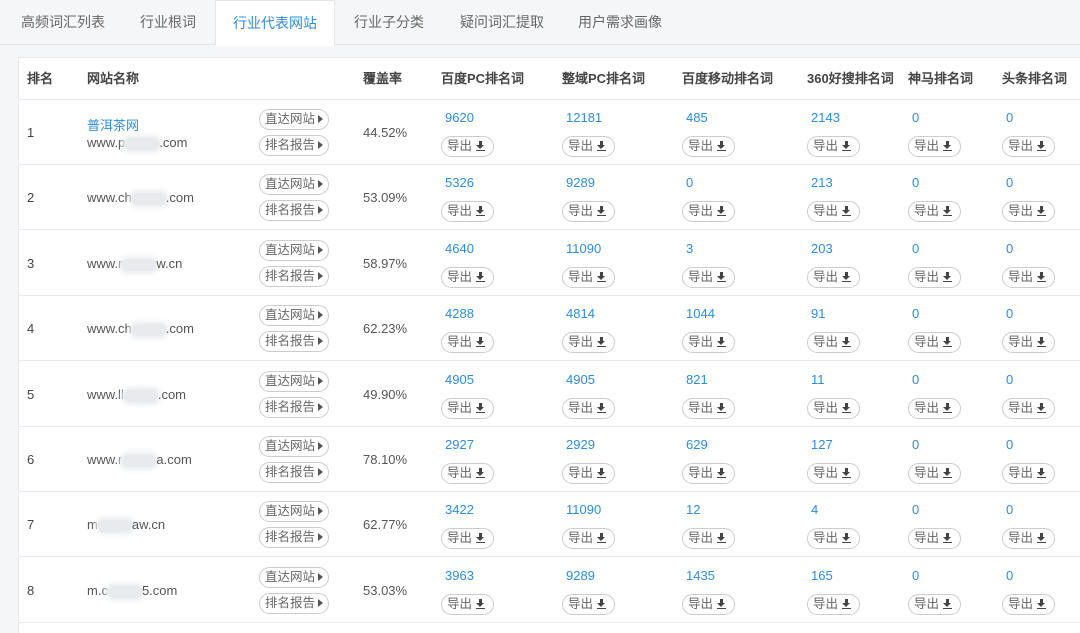 Image resolution: width=1080 pixels, height=633 pixels. What do you see at coordinates (697, 117) in the screenshot?
I see `baidu-mobile-count: 485` at bounding box center [697, 117].